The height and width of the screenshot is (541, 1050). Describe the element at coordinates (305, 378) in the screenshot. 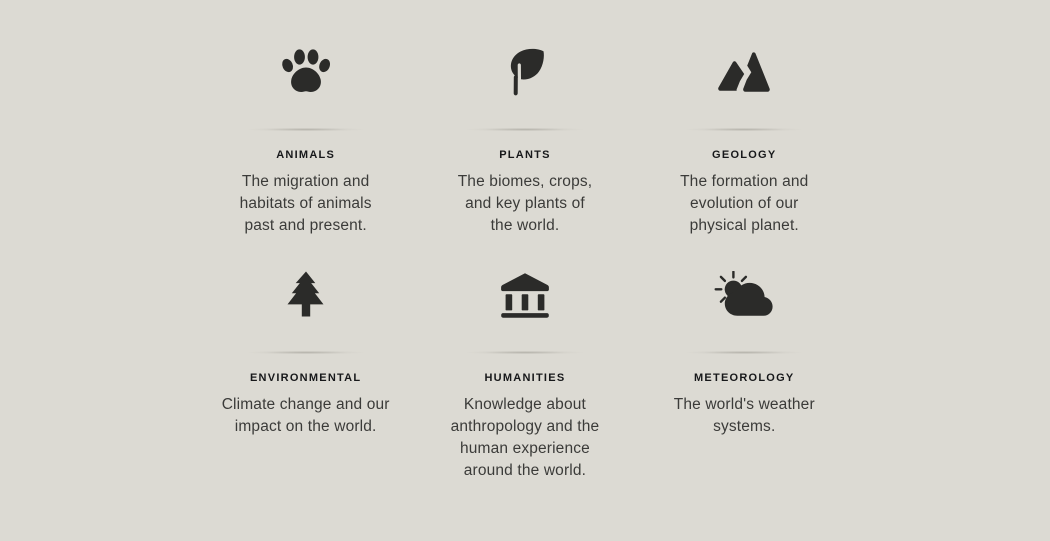

I see `category-label: ENVIRONMENTAL` at that location.